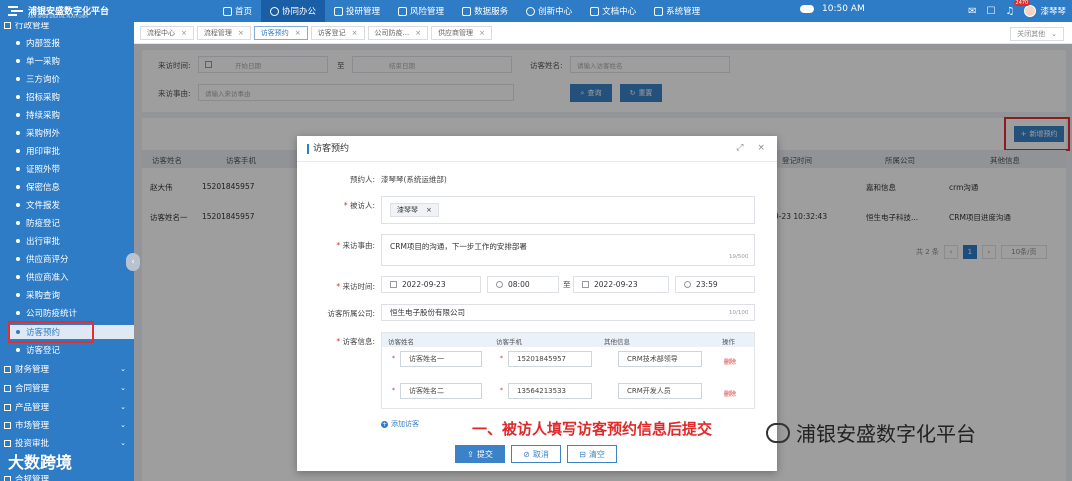 The width and height of the screenshot is (1072, 481). What do you see at coordinates (38, 187) in the screenshot?
I see `sidebar-item: 保密信息` at bounding box center [38, 187].